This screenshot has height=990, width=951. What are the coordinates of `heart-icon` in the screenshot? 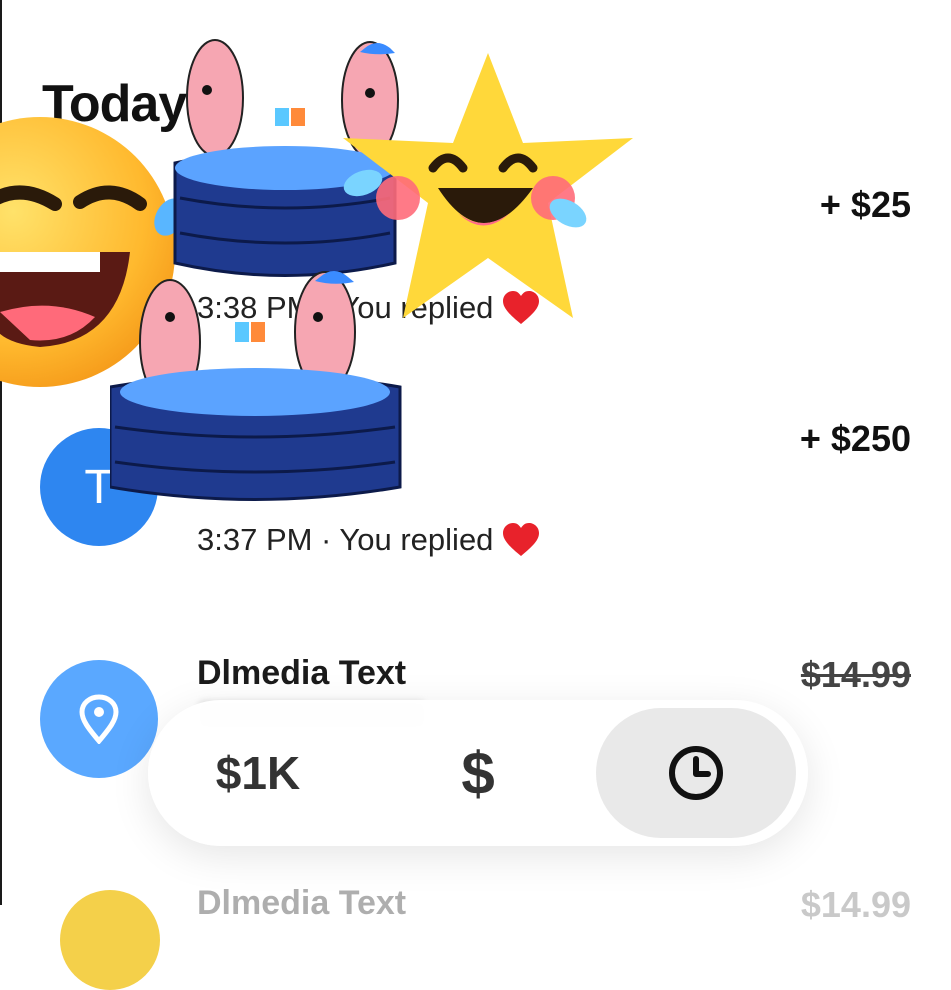 It's located at (521, 539).